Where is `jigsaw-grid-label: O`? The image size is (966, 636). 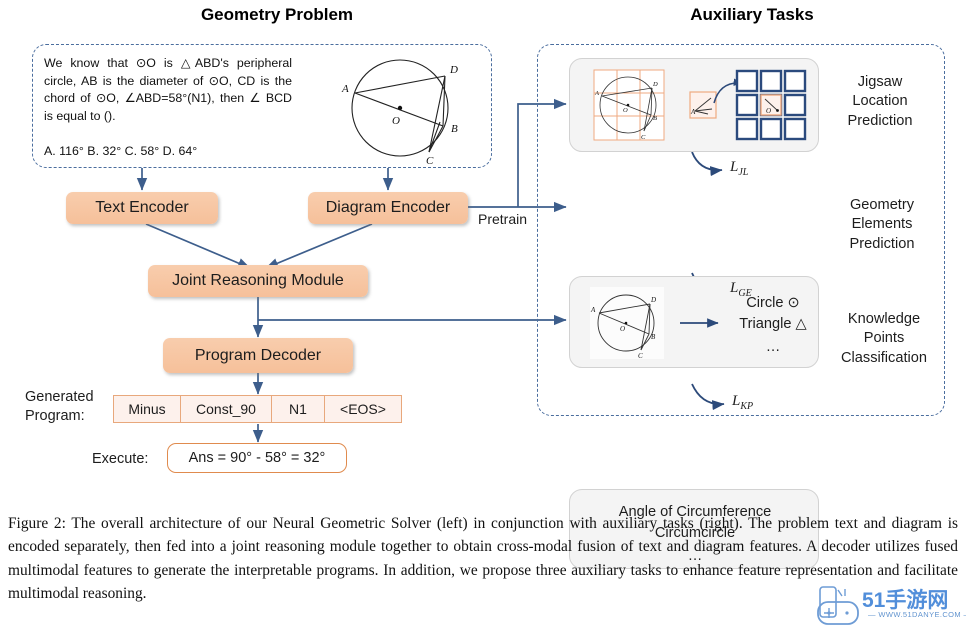 jigsaw-grid-label: O is located at coordinates (768, 111).